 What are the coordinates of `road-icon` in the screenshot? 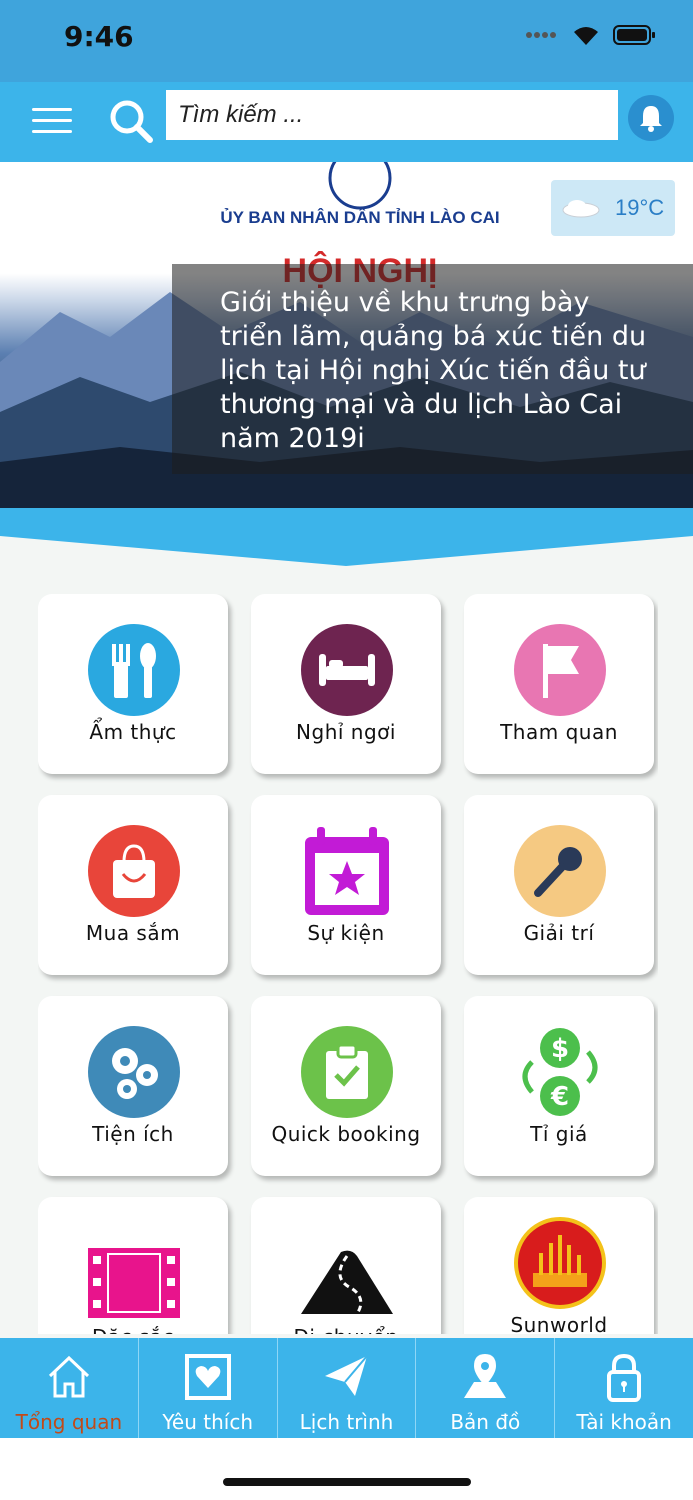 It's located at (347, 1283).